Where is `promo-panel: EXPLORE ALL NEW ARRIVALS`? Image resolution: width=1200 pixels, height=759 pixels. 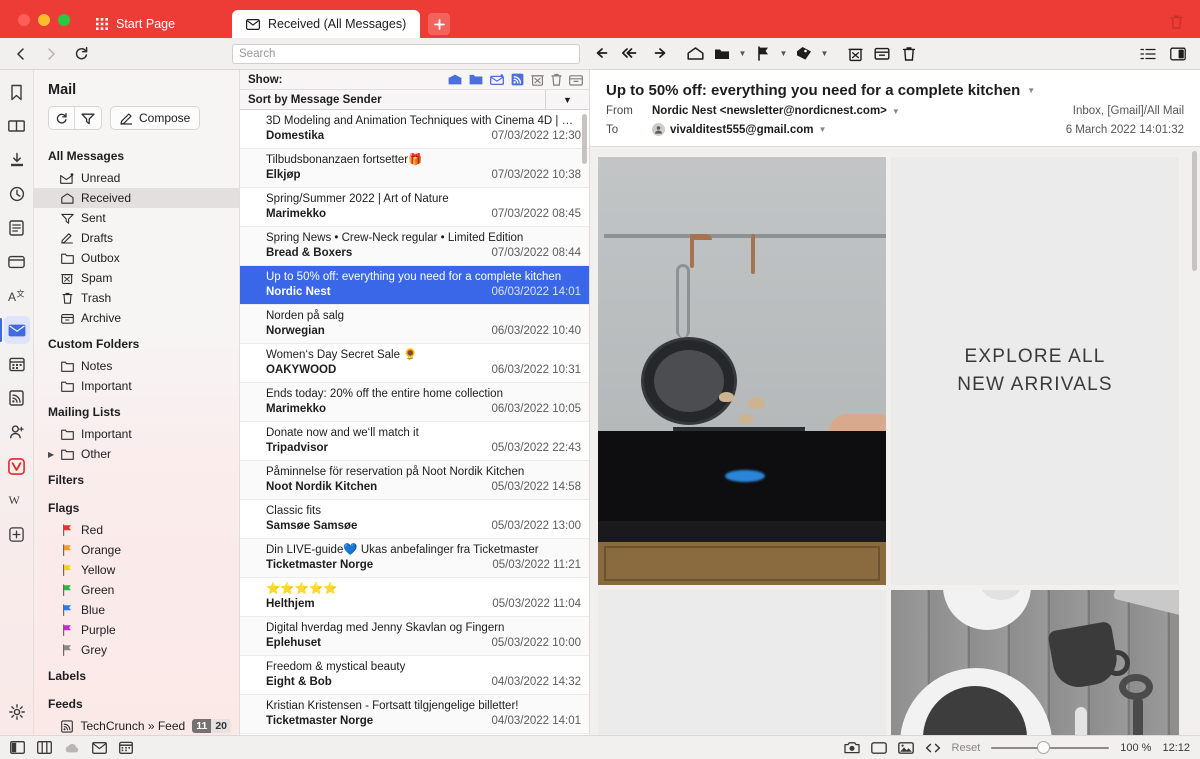 promo-panel: EXPLORE ALL NEW ARRIVALS is located at coordinates (1035, 371).